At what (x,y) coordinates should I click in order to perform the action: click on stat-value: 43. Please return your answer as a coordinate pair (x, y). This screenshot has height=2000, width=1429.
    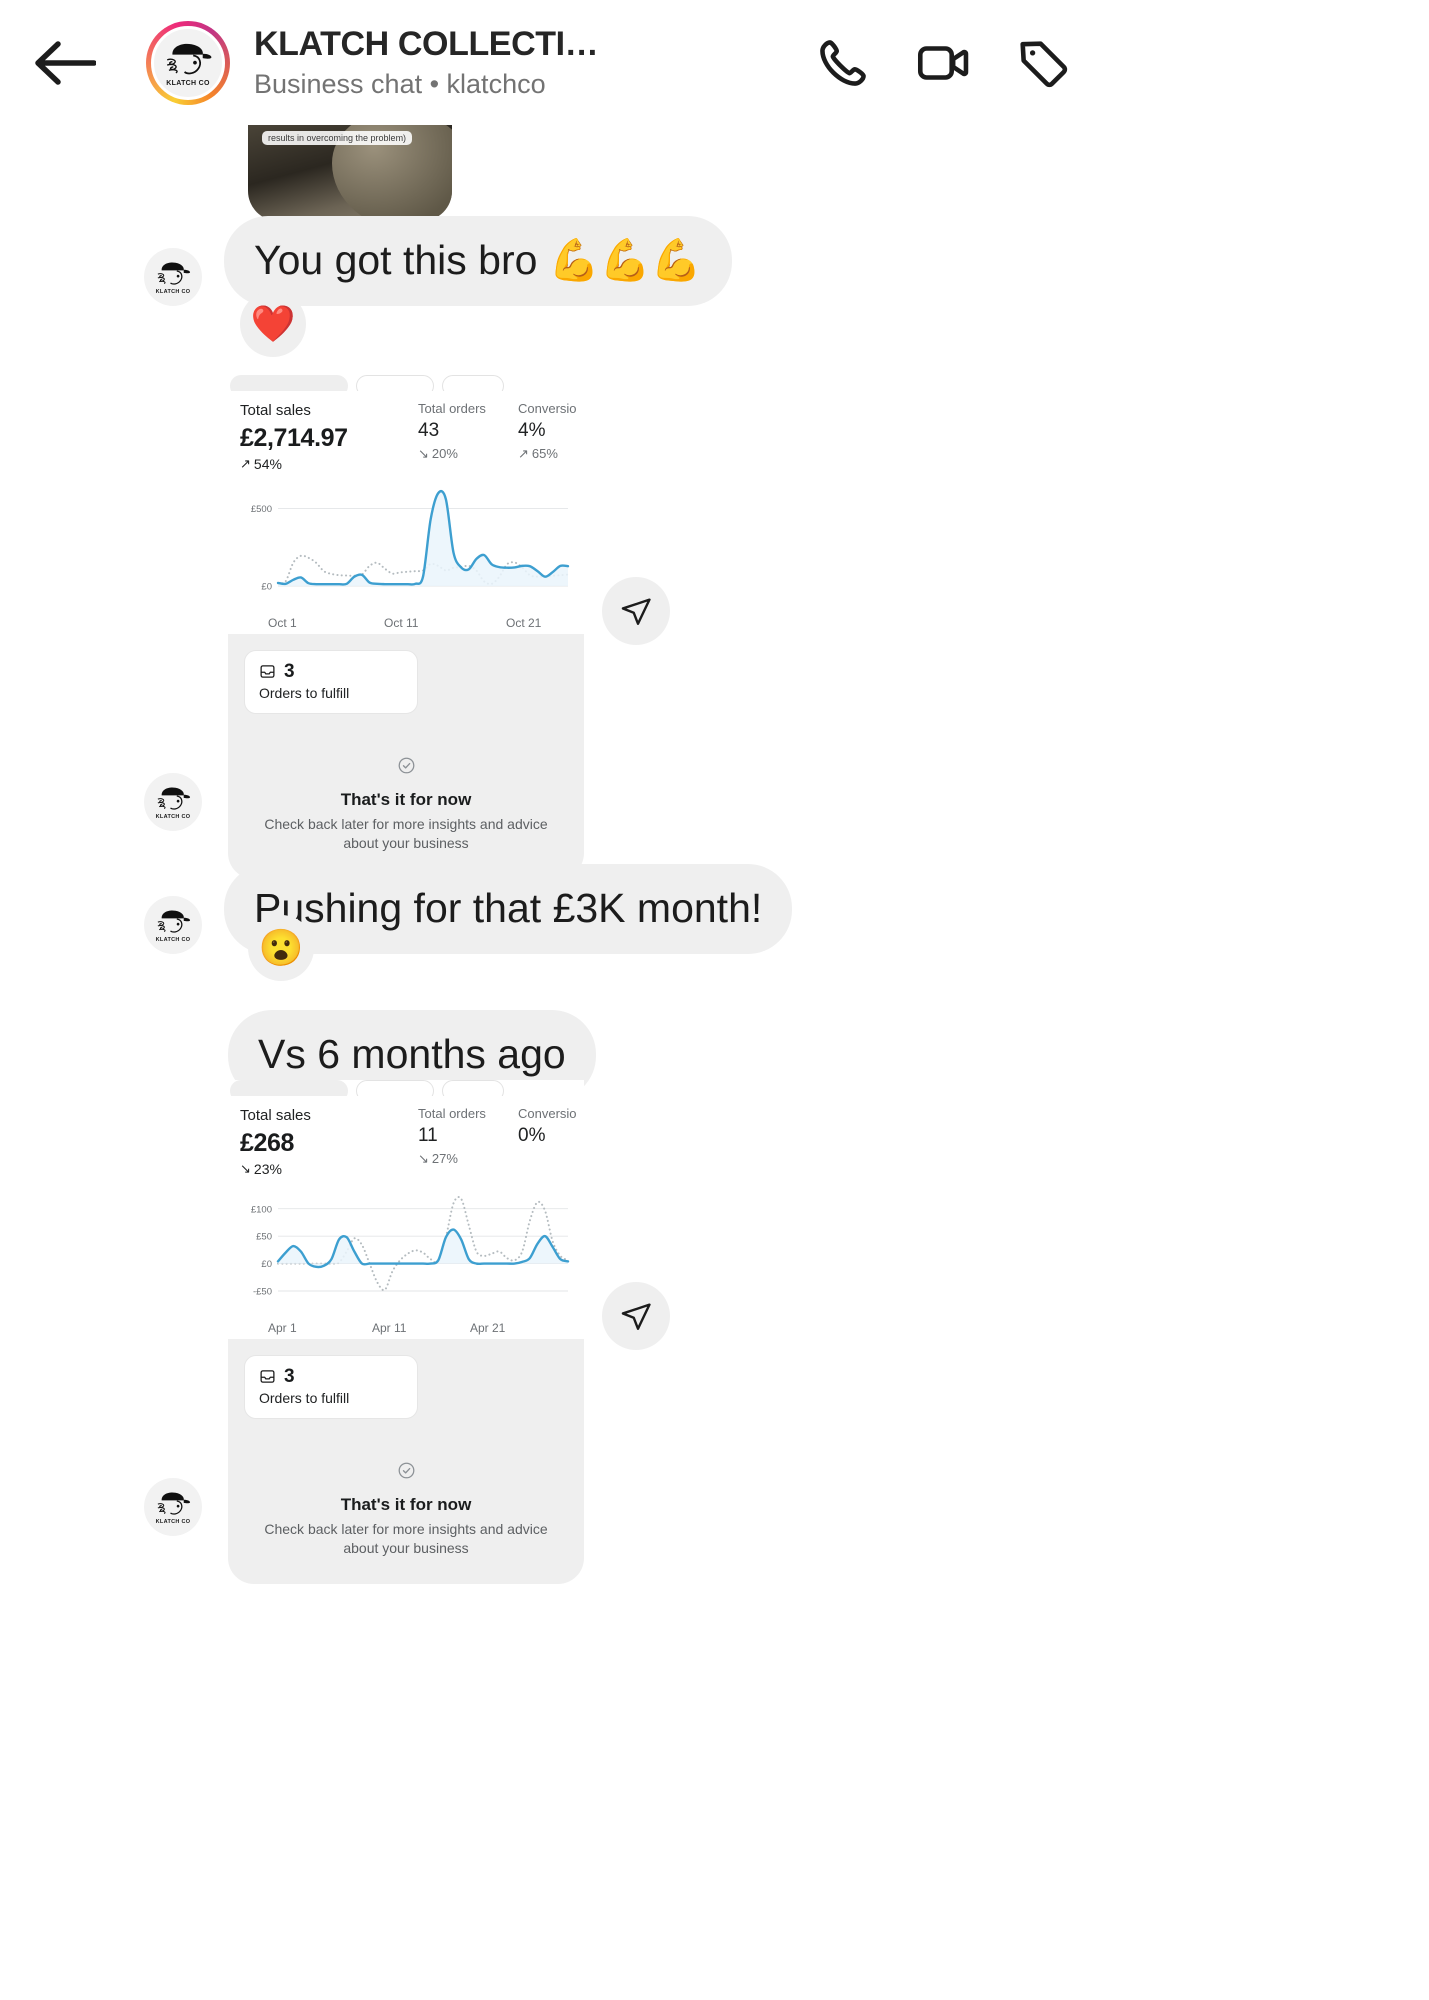
    Looking at the image, I should click on (429, 430).